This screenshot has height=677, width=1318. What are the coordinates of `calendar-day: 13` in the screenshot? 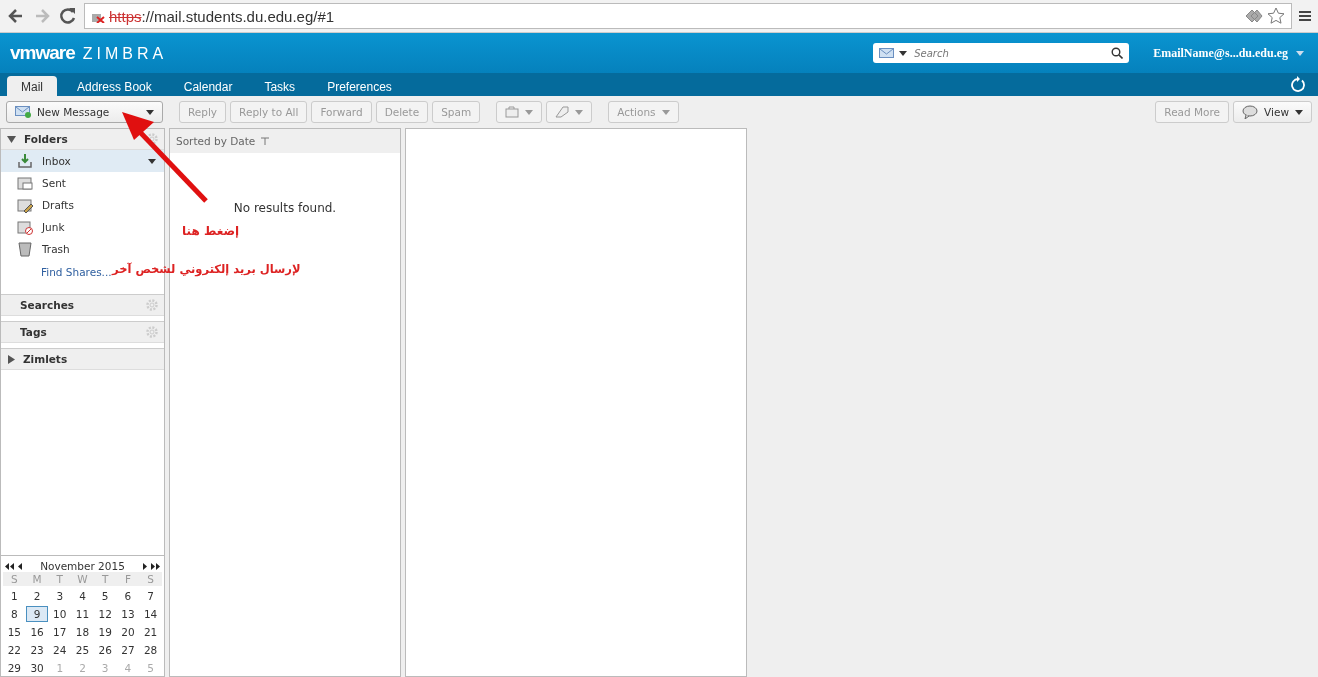 It's located at (128, 614).